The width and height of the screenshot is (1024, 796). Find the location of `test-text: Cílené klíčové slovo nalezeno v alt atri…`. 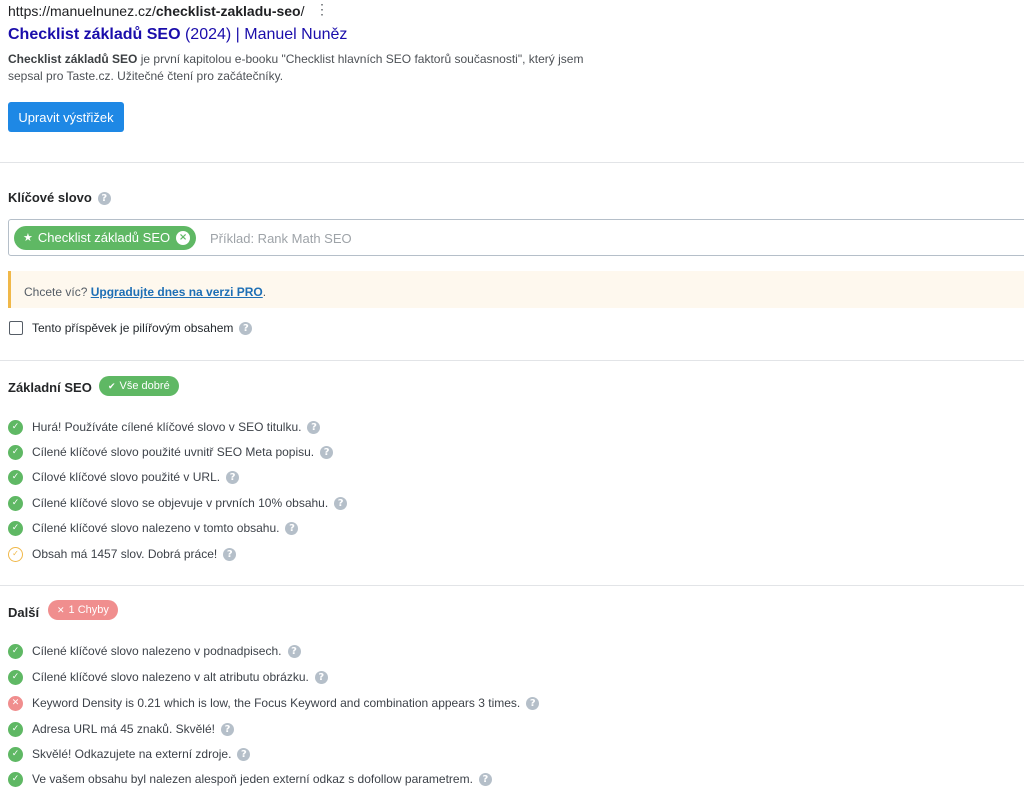

test-text: Cílené klíčové slovo nalezeno v alt atri… is located at coordinates (170, 677).